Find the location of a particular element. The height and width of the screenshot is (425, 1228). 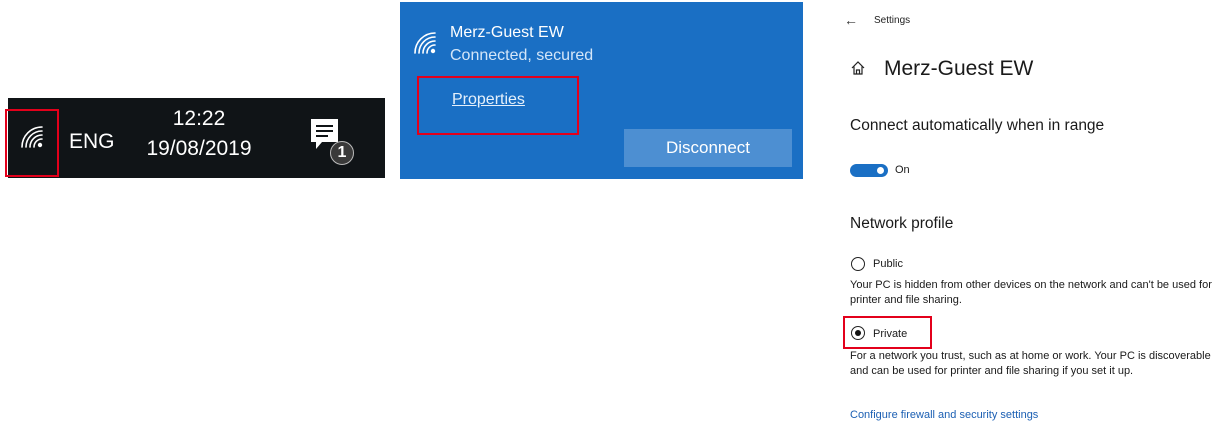

connect-automatically-toggle is located at coordinates (869, 170).